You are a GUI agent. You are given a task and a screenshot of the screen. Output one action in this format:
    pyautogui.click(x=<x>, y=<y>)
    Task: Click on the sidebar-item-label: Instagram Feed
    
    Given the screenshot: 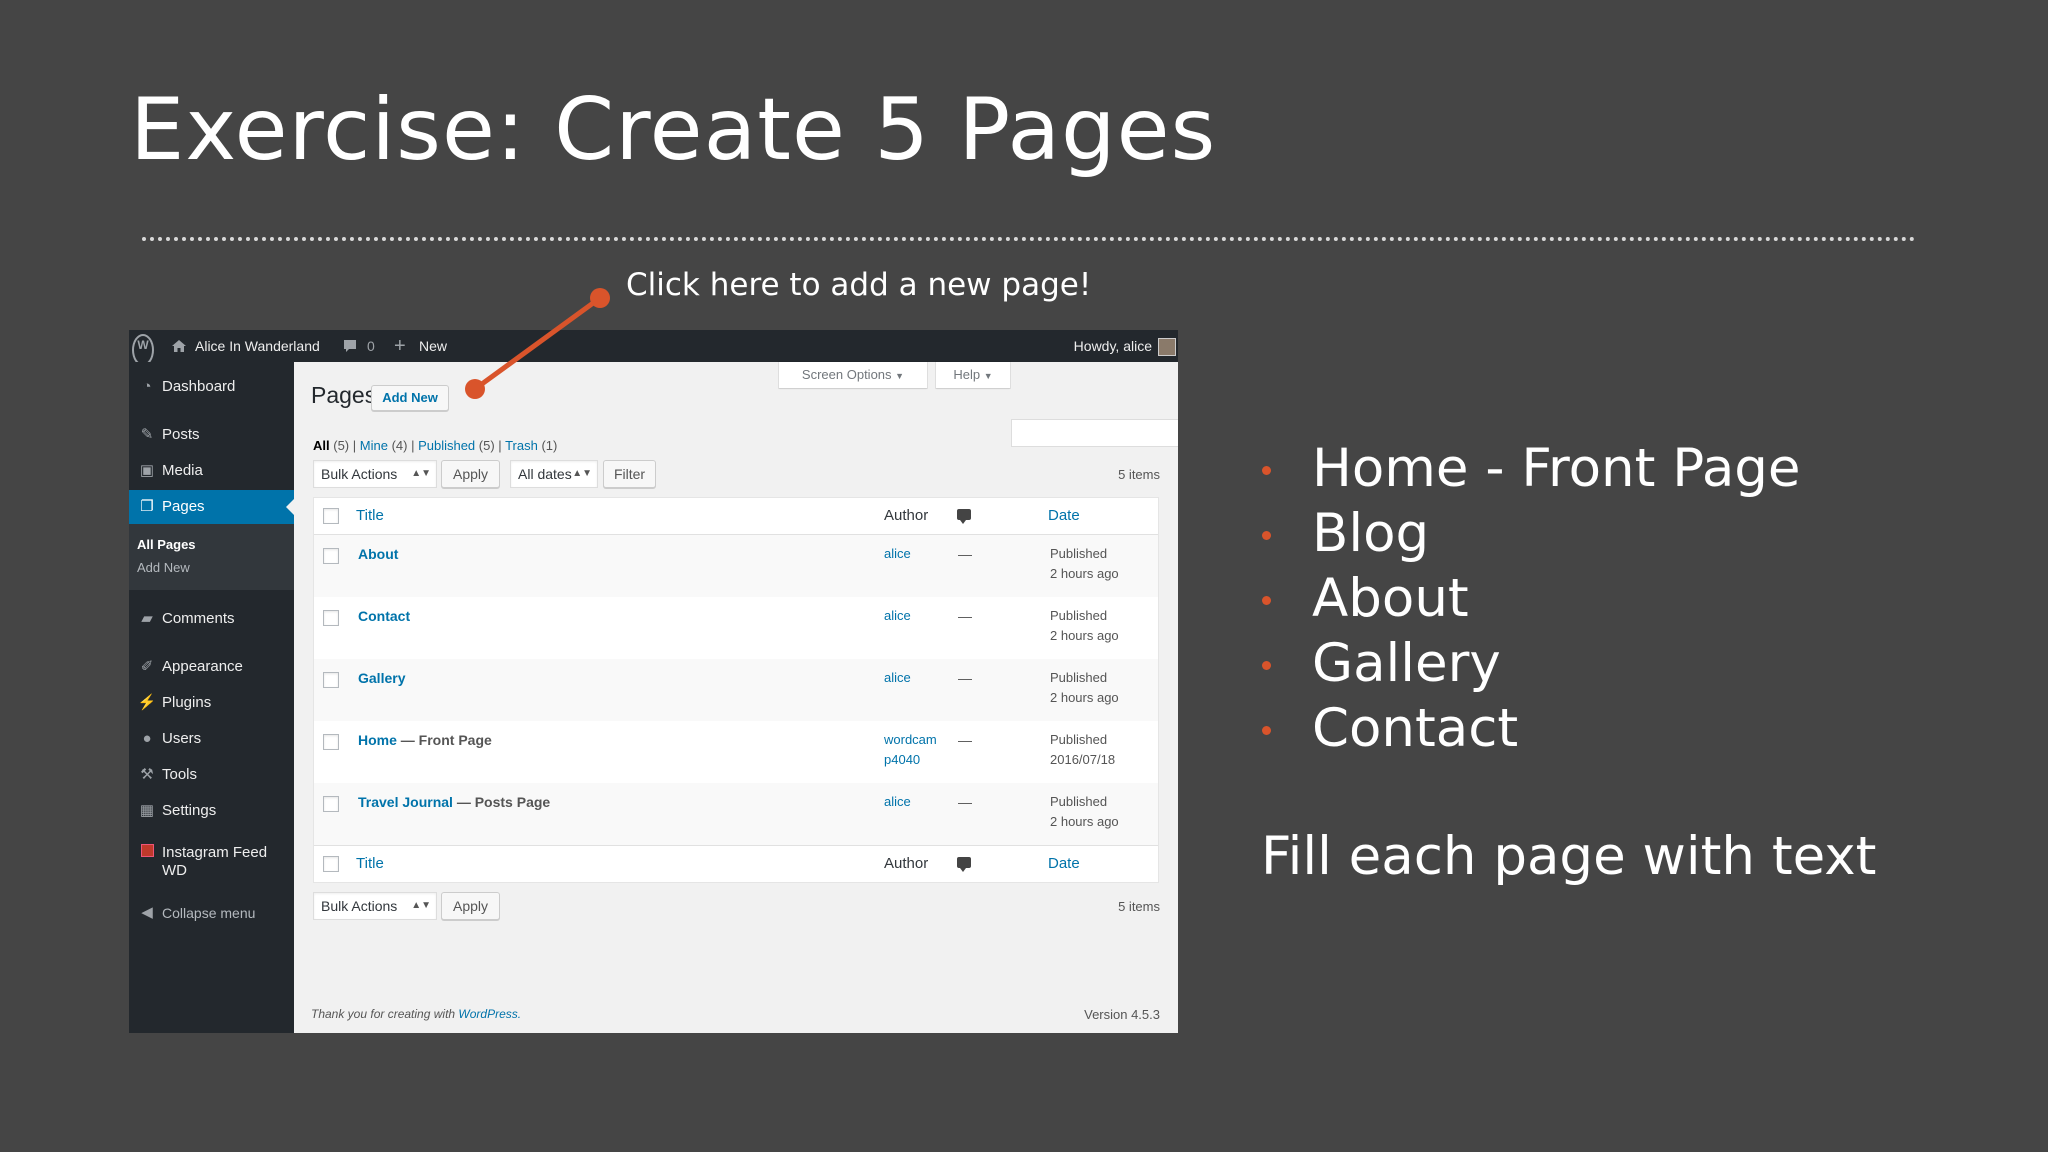 What is the action you would take?
    pyautogui.click(x=215, y=852)
    